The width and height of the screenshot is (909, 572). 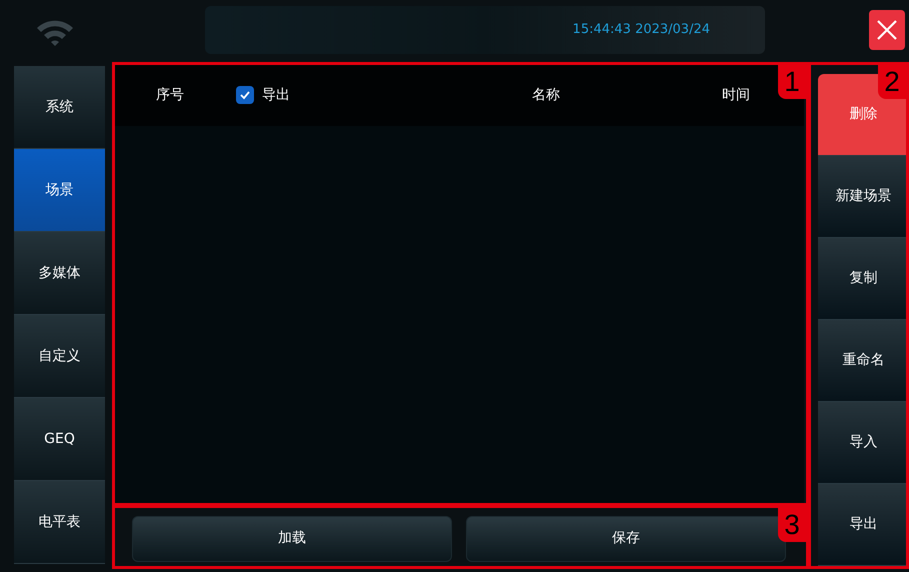 What do you see at coordinates (863, 279) in the screenshot?
I see `side-action-button: 复制` at bounding box center [863, 279].